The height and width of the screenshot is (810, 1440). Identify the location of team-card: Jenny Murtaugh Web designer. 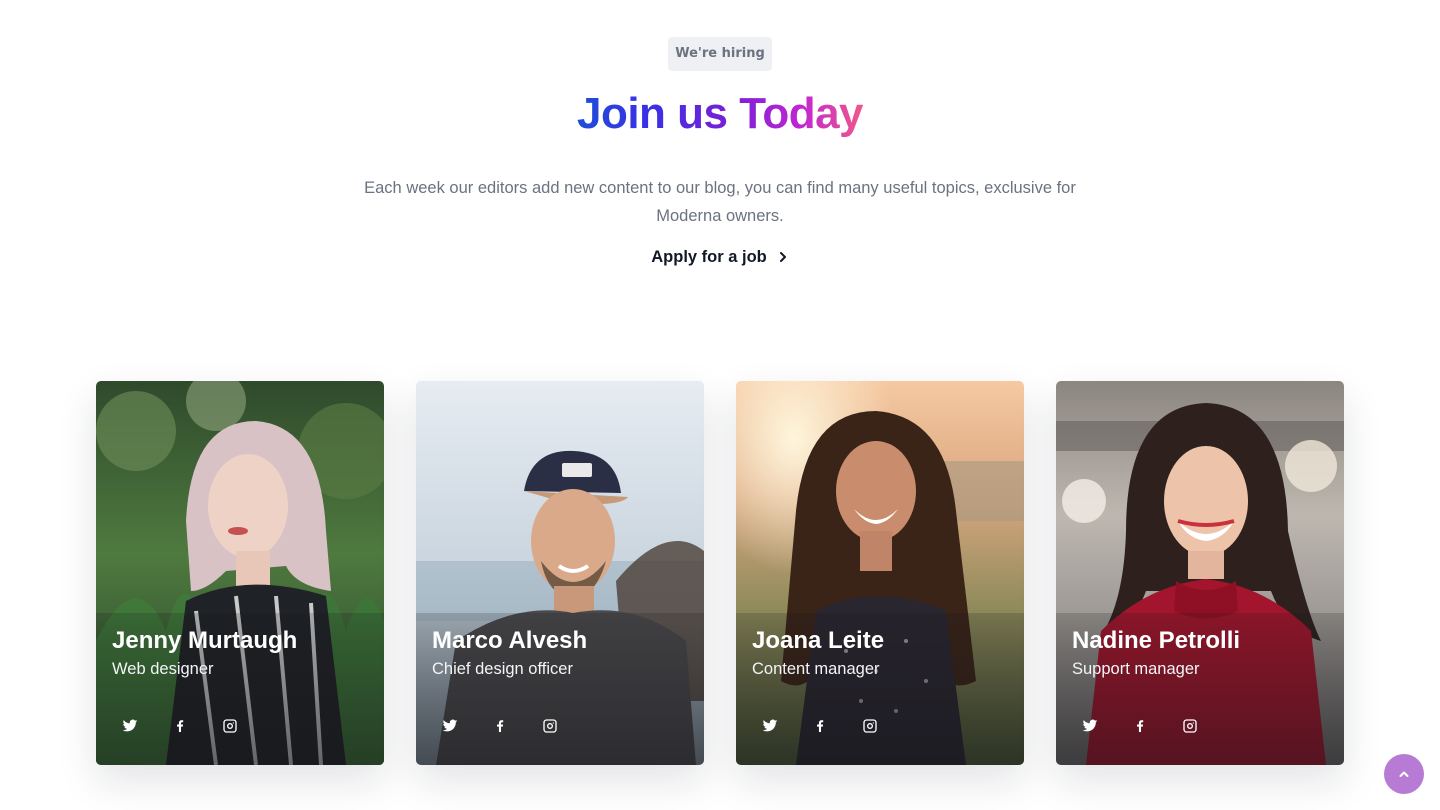
(240, 573).